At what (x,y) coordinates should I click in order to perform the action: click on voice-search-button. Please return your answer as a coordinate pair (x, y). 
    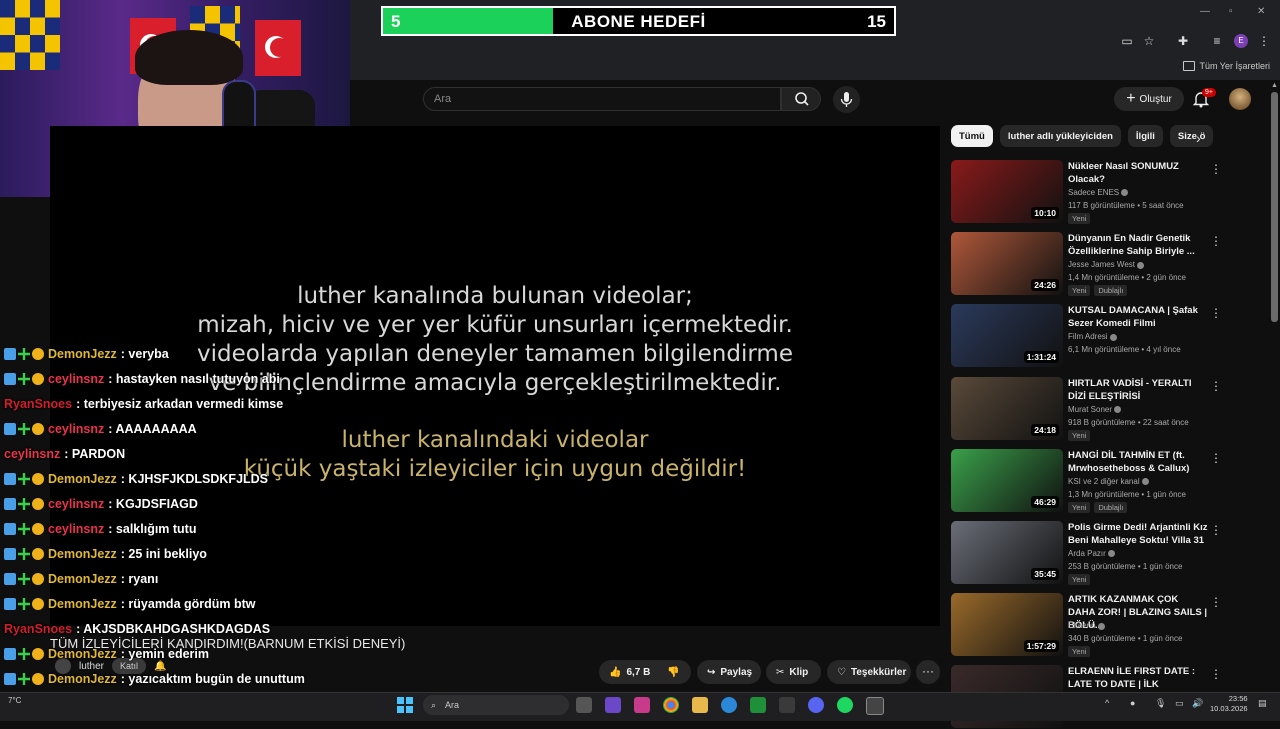
    Looking at the image, I should click on (846, 99).